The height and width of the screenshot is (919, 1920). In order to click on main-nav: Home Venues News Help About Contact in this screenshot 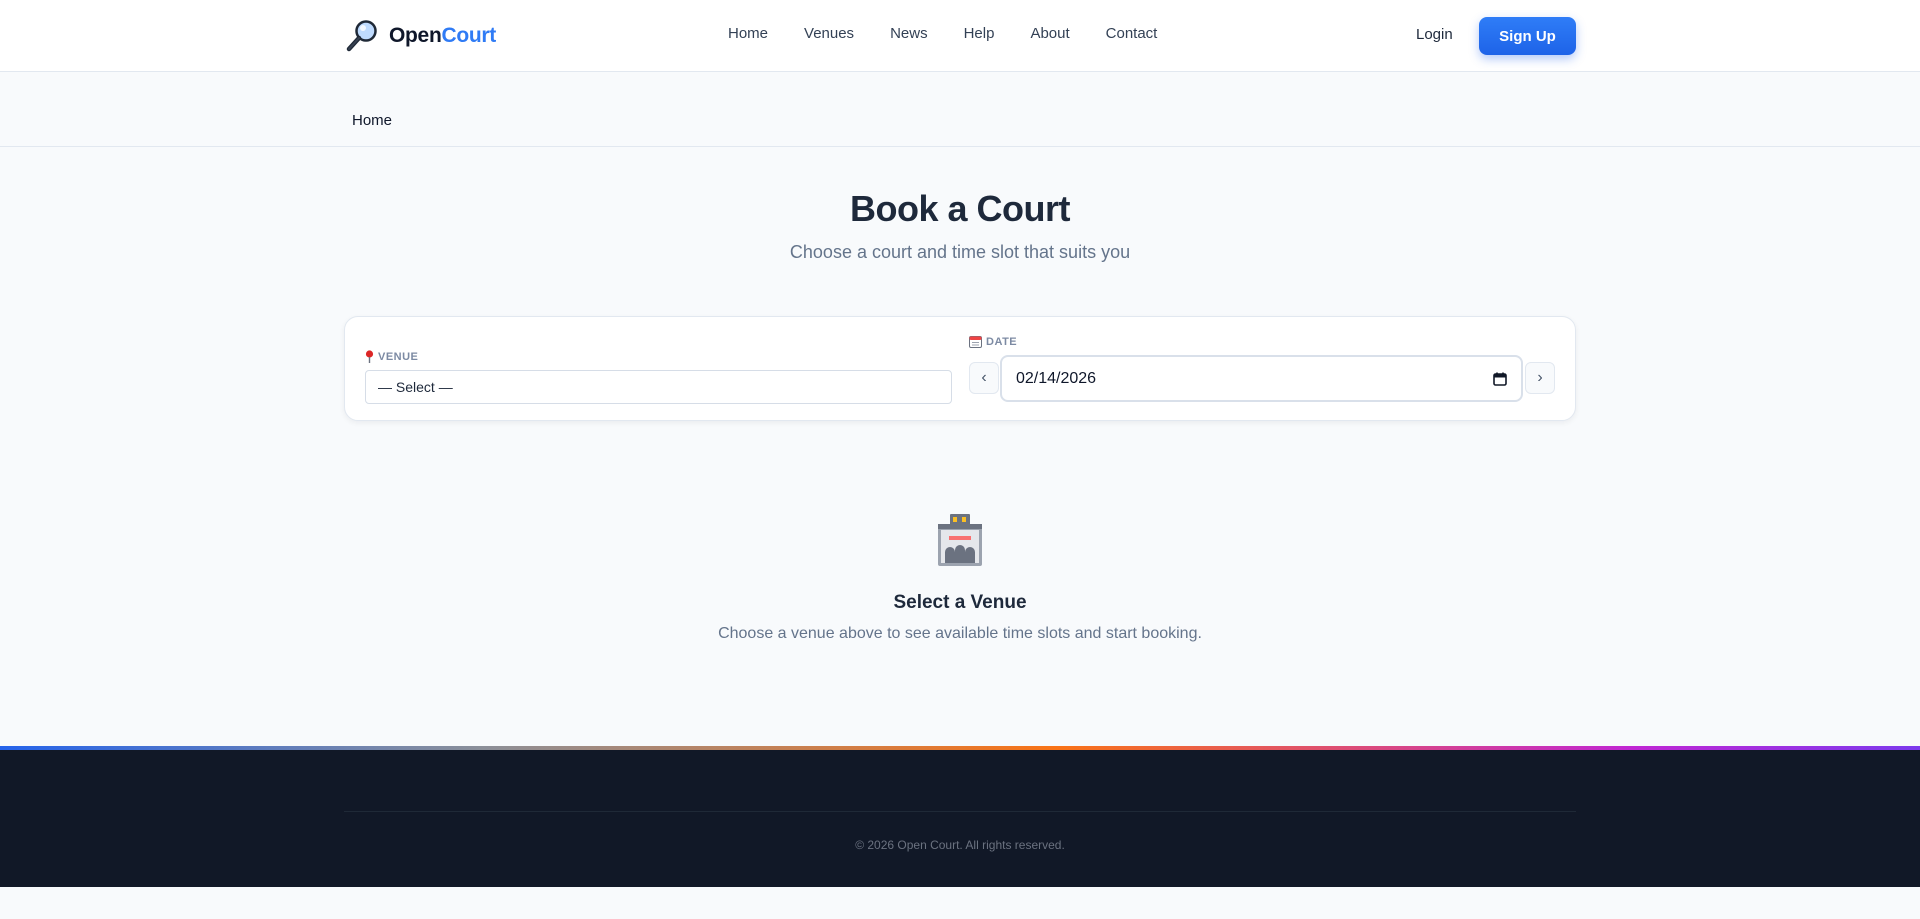, I will do `click(942, 33)`.